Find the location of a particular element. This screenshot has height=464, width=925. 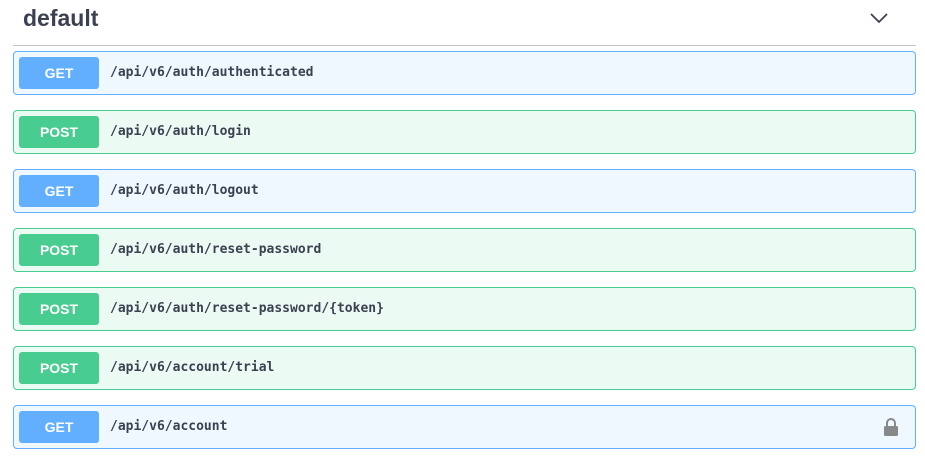

section-title: default is located at coordinates (61, 18).